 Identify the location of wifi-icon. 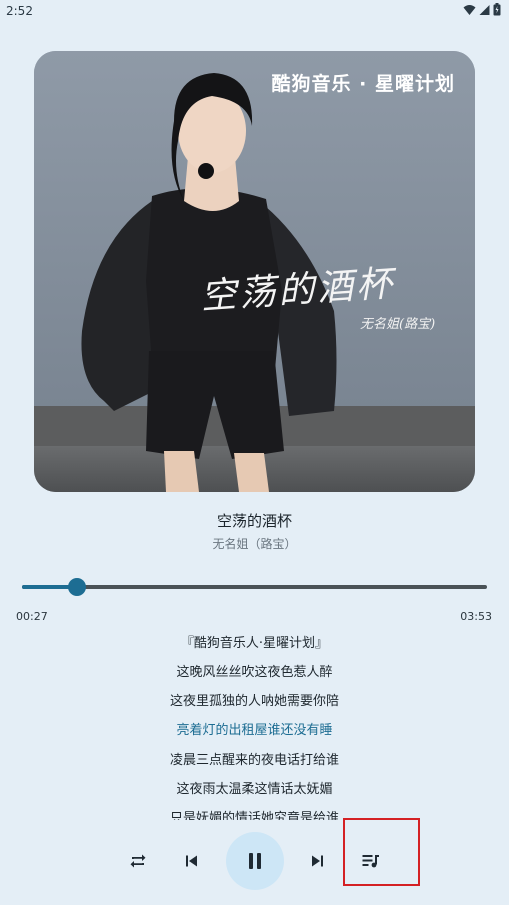
(469, 9).